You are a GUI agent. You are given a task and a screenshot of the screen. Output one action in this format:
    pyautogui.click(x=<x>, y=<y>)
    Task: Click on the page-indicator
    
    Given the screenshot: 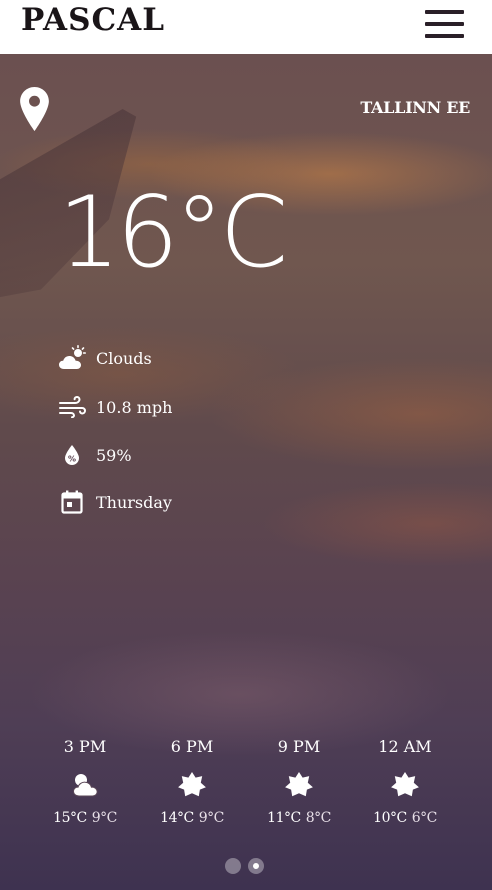 What is the action you would take?
    pyautogui.click(x=248, y=867)
    